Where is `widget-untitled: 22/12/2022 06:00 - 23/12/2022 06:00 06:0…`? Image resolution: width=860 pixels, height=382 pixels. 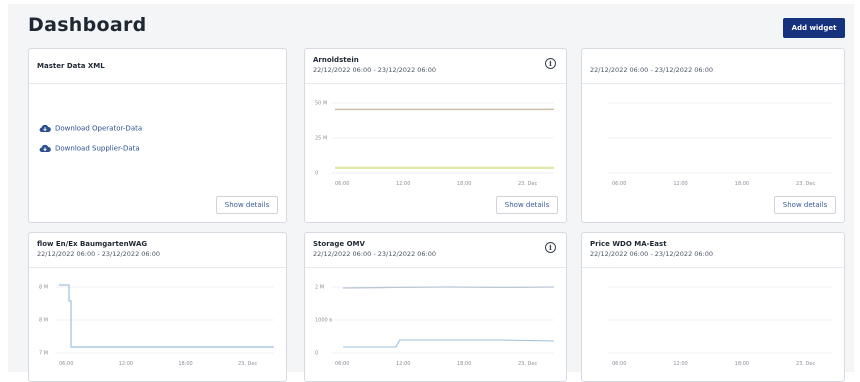
widget-untitled: 22/12/2022 06:00 - 23/12/2022 06:00 06:0… is located at coordinates (713, 135).